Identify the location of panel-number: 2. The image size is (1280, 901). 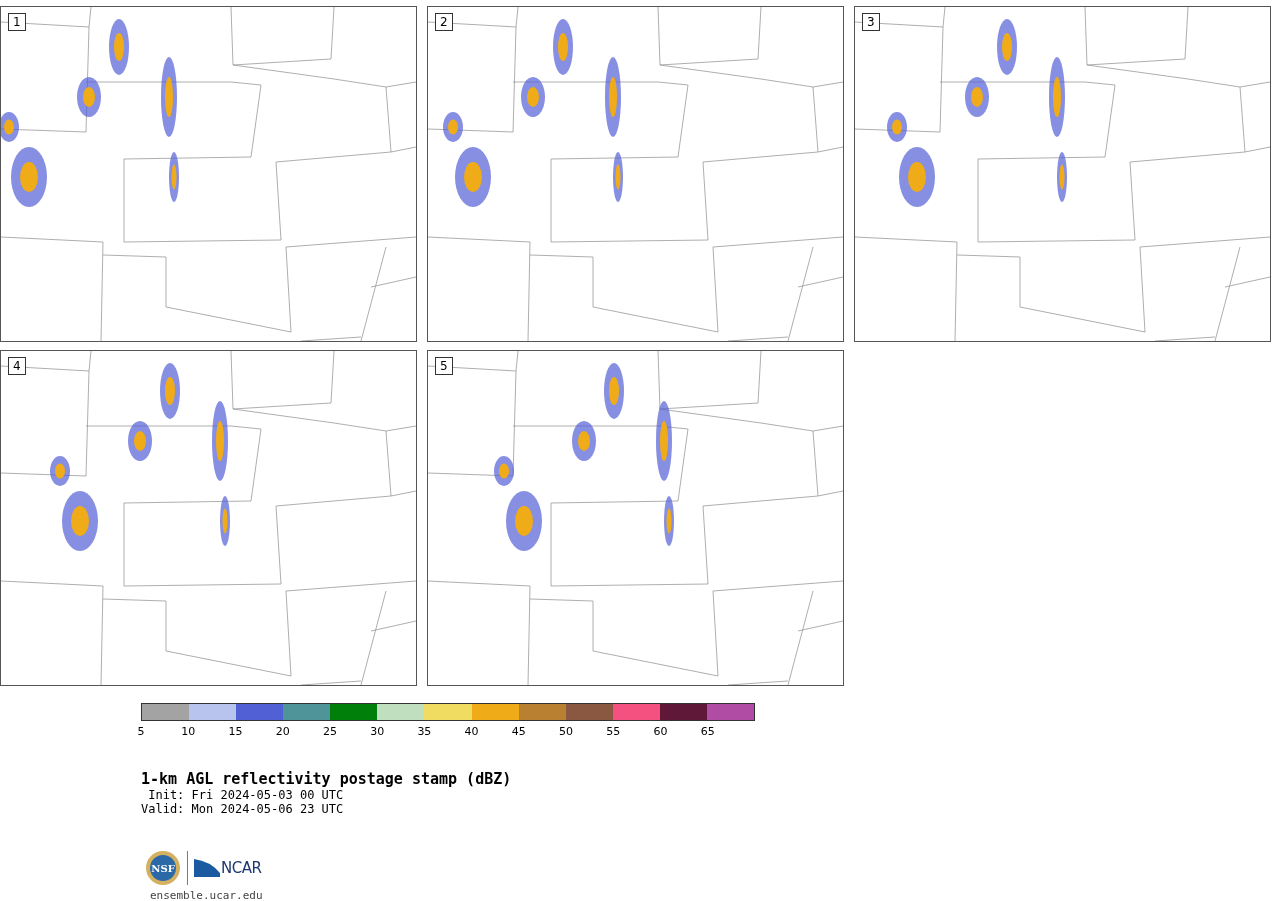
(444, 22).